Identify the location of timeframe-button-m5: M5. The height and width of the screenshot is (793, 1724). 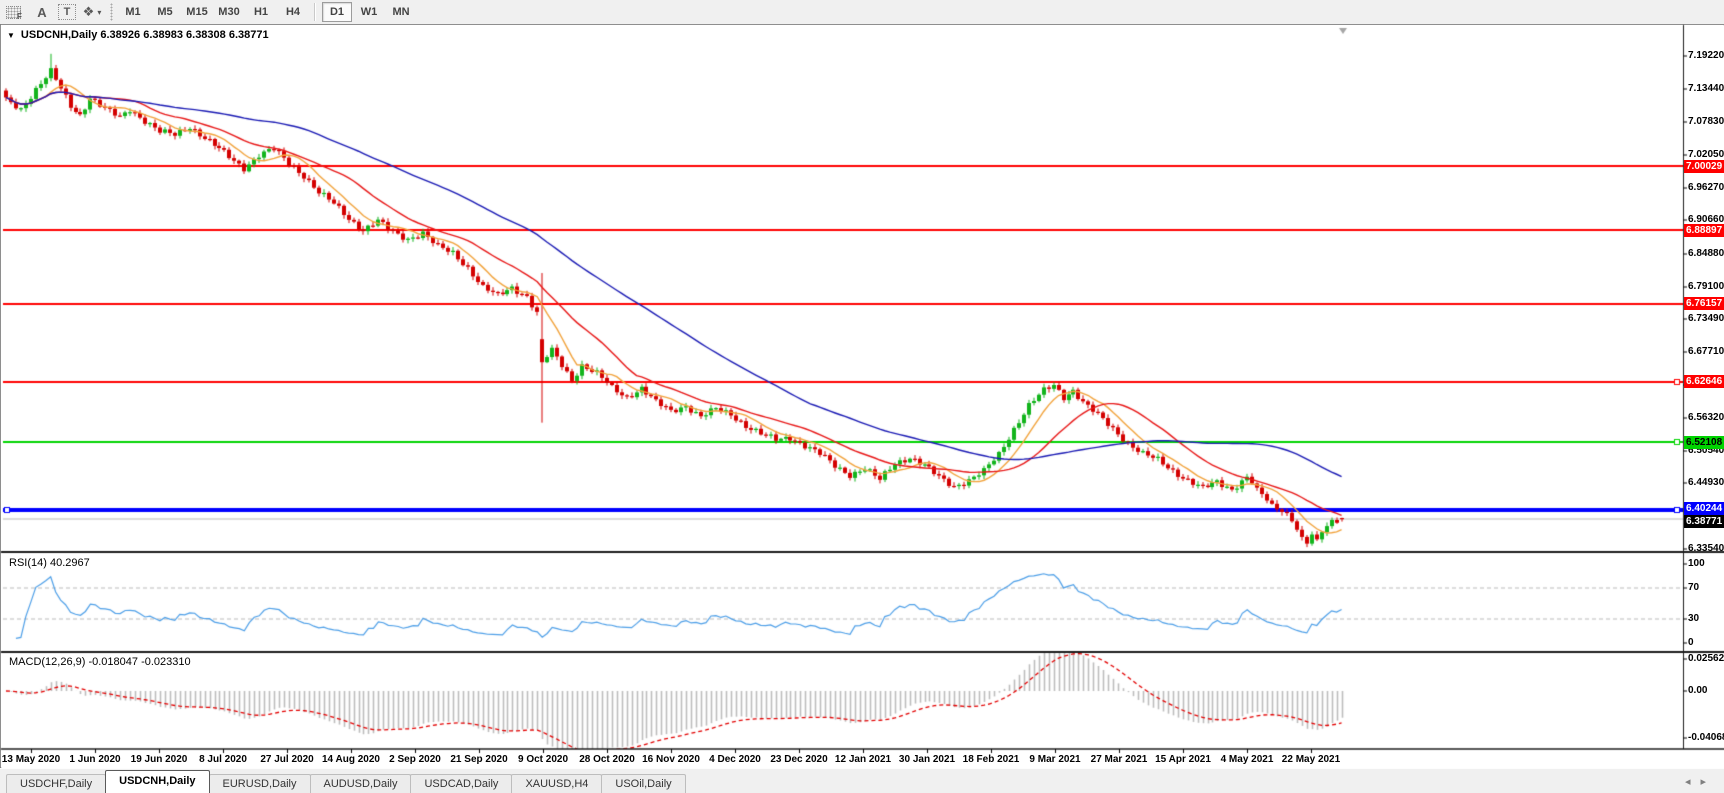
(165, 12).